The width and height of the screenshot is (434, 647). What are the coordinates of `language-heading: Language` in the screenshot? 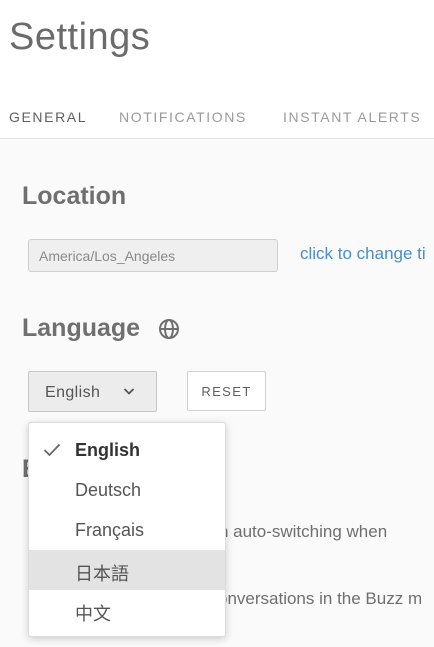 It's located at (81, 328).